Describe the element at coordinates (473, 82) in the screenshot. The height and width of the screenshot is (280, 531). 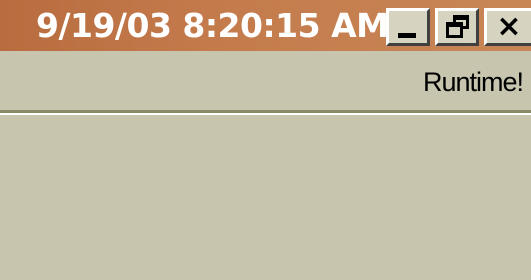
I see `runtime-status-label: Runtime!` at that location.